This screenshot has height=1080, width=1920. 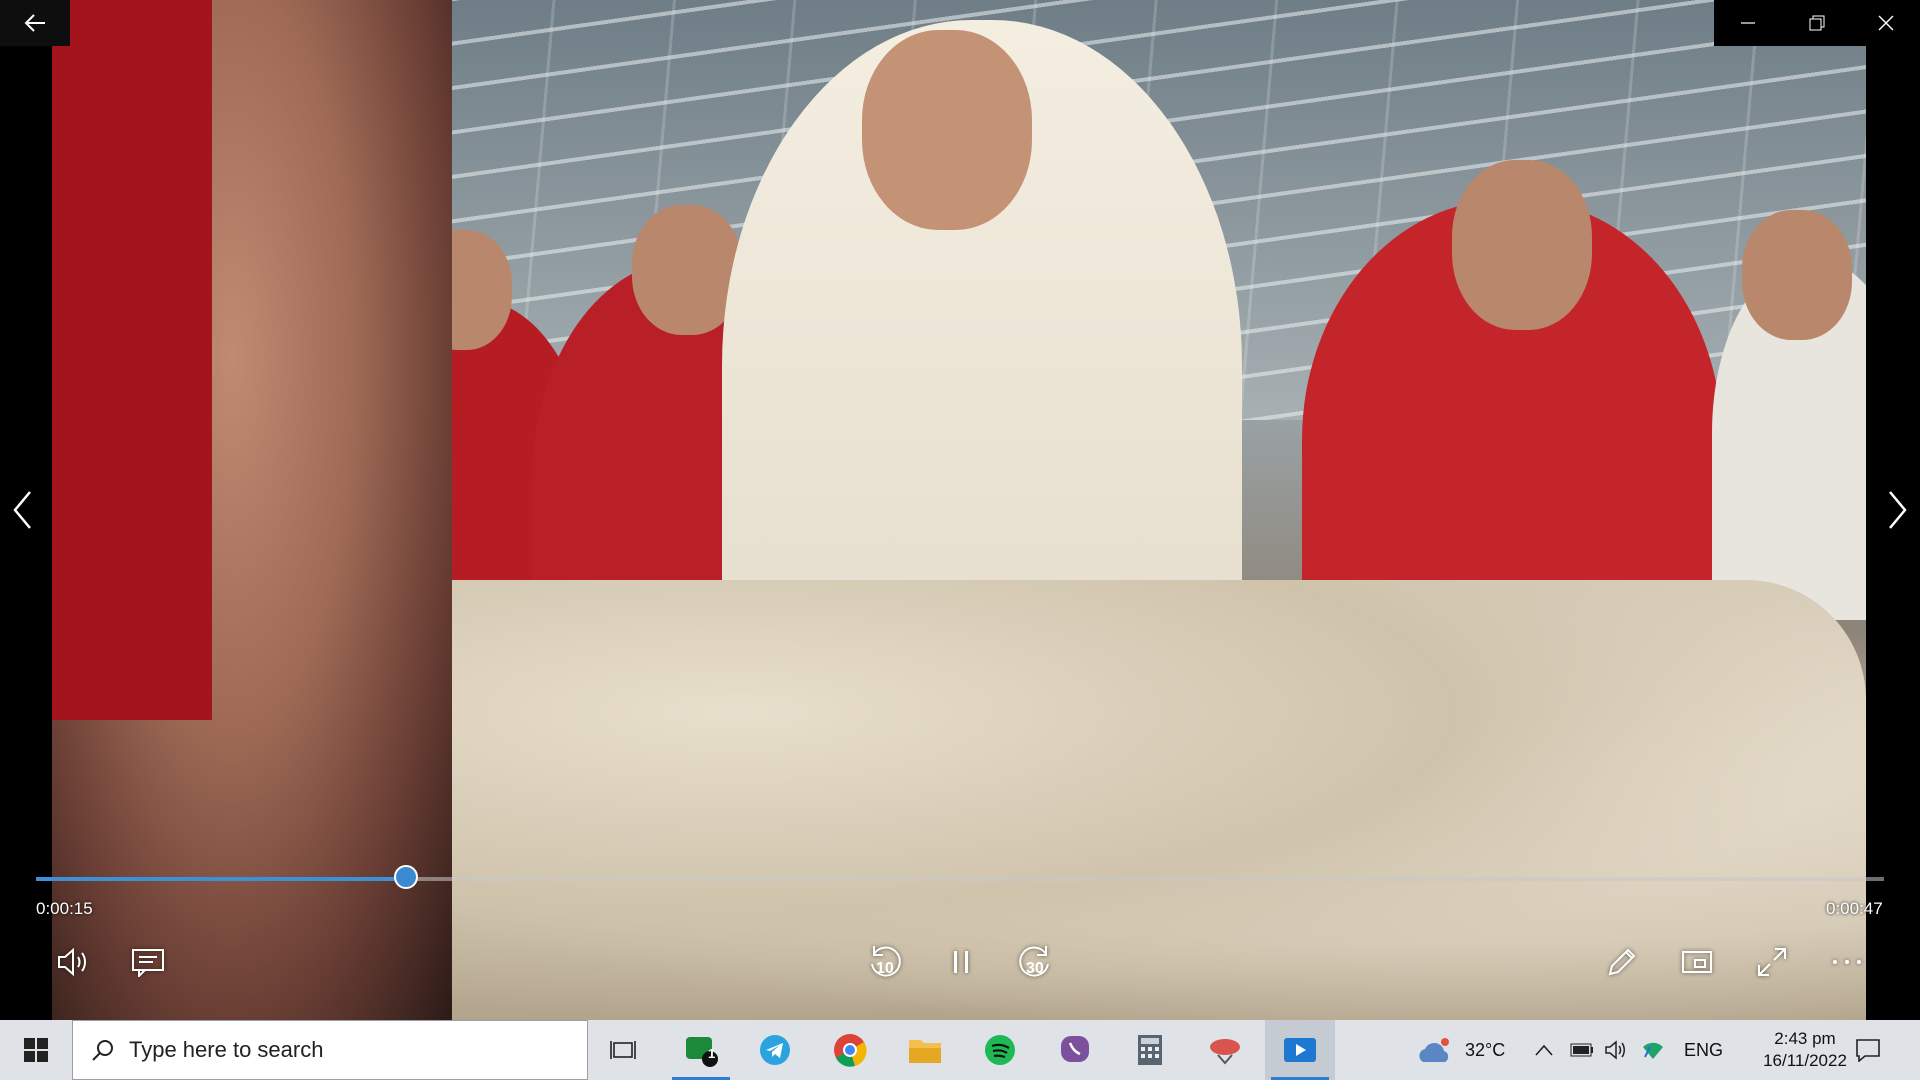 What do you see at coordinates (701, 1050) in the screenshot?
I see `taskbar-app-messages: 1` at bounding box center [701, 1050].